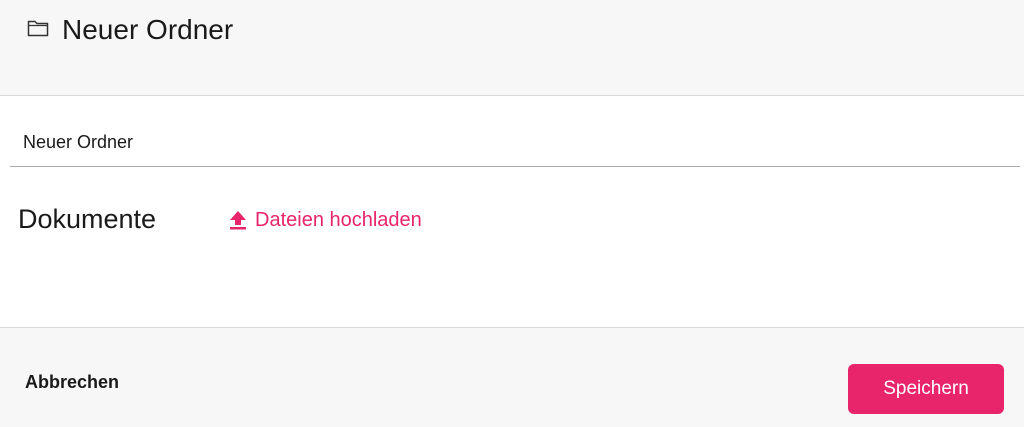 The height and width of the screenshot is (427, 1024). What do you see at coordinates (72, 382) in the screenshot?
I see `cancel-button: Abbrechen` at bounding box center [72, 382].